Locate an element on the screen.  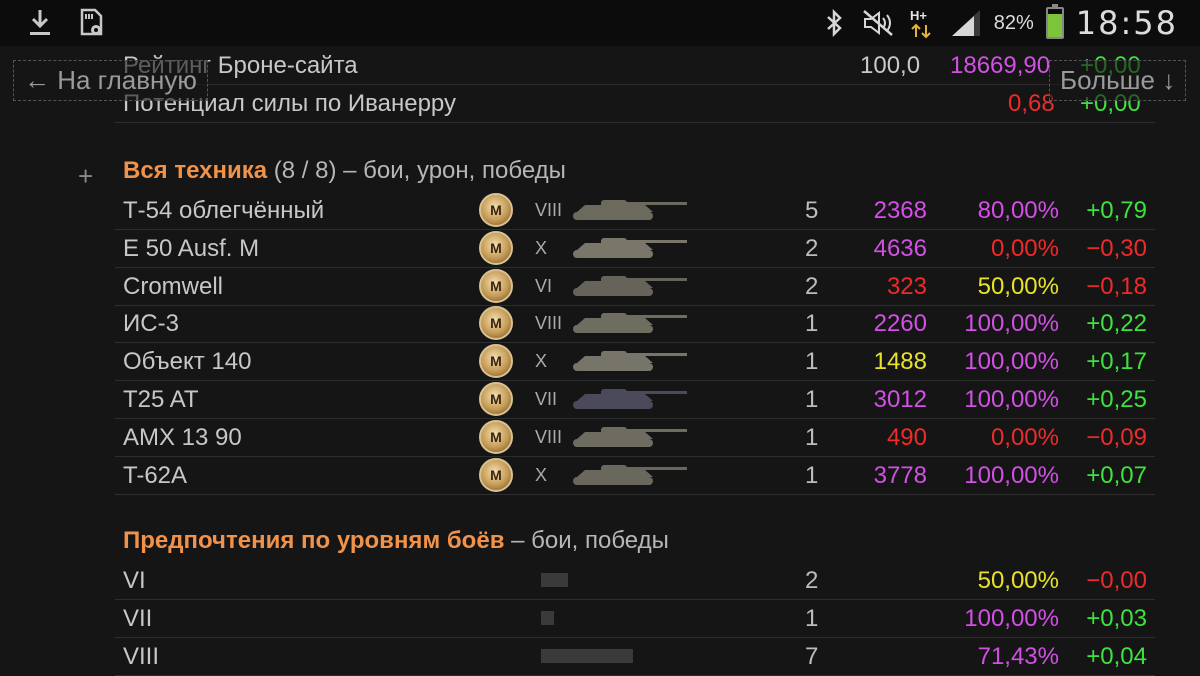
level-row: VI 2 50,00% −0,00 is located at coordinates (635, 580).